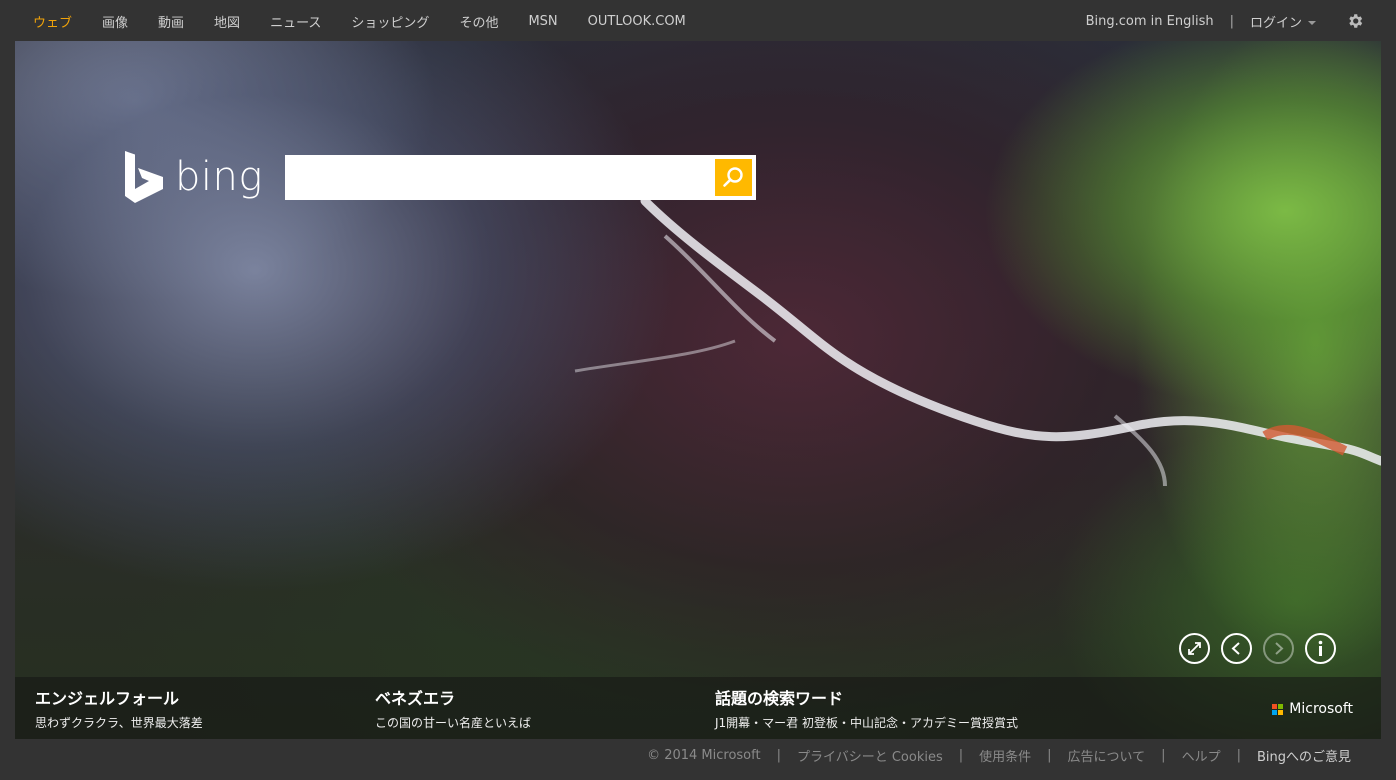  I want to click on chevron-right-icon, so click(1279, 648).